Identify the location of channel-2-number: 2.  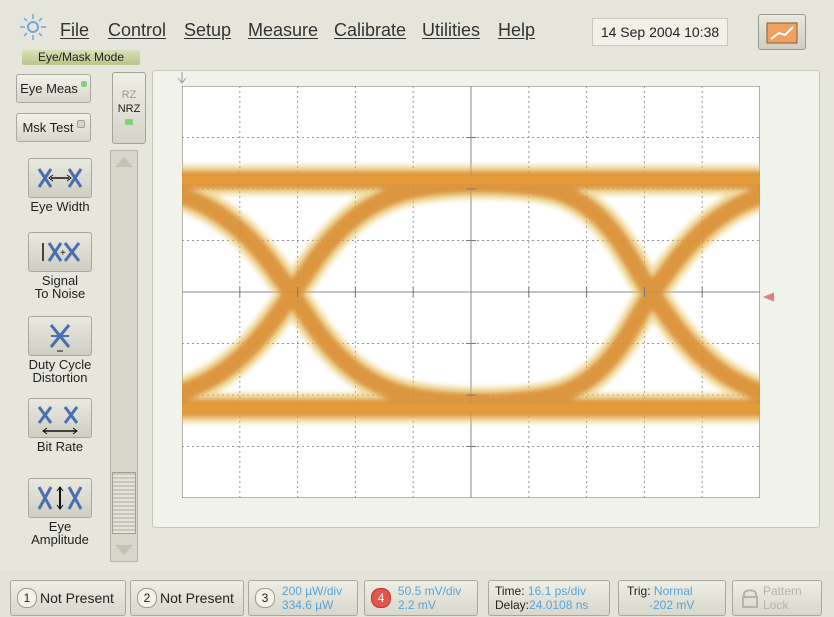
(147, 598).